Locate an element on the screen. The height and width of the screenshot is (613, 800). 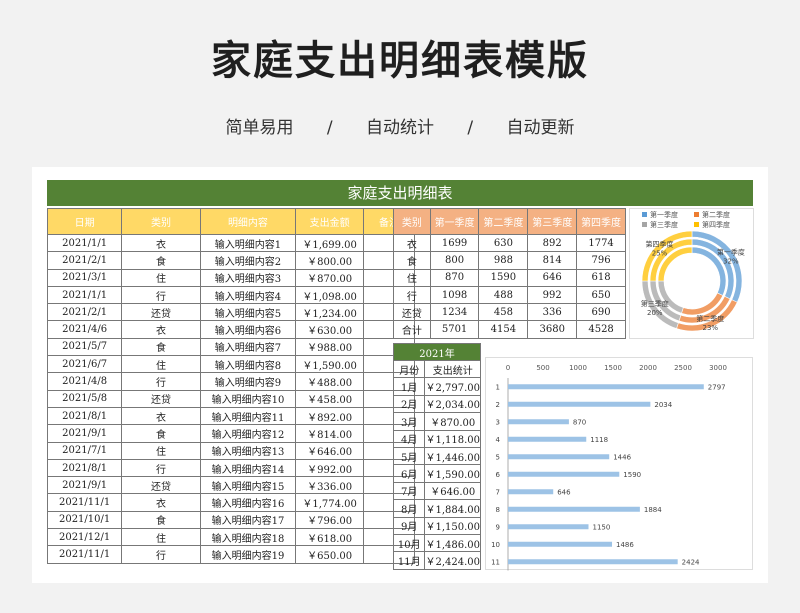
monthly-header-cell: 支出统计 is located at coordinates (452, 369).